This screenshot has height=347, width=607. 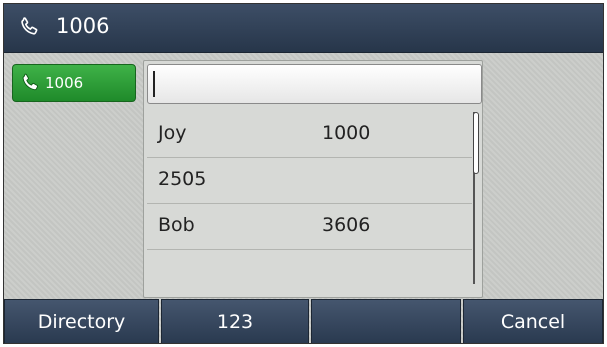 I want to click on list-item: Bob 3606, so click(x=309, y=227).